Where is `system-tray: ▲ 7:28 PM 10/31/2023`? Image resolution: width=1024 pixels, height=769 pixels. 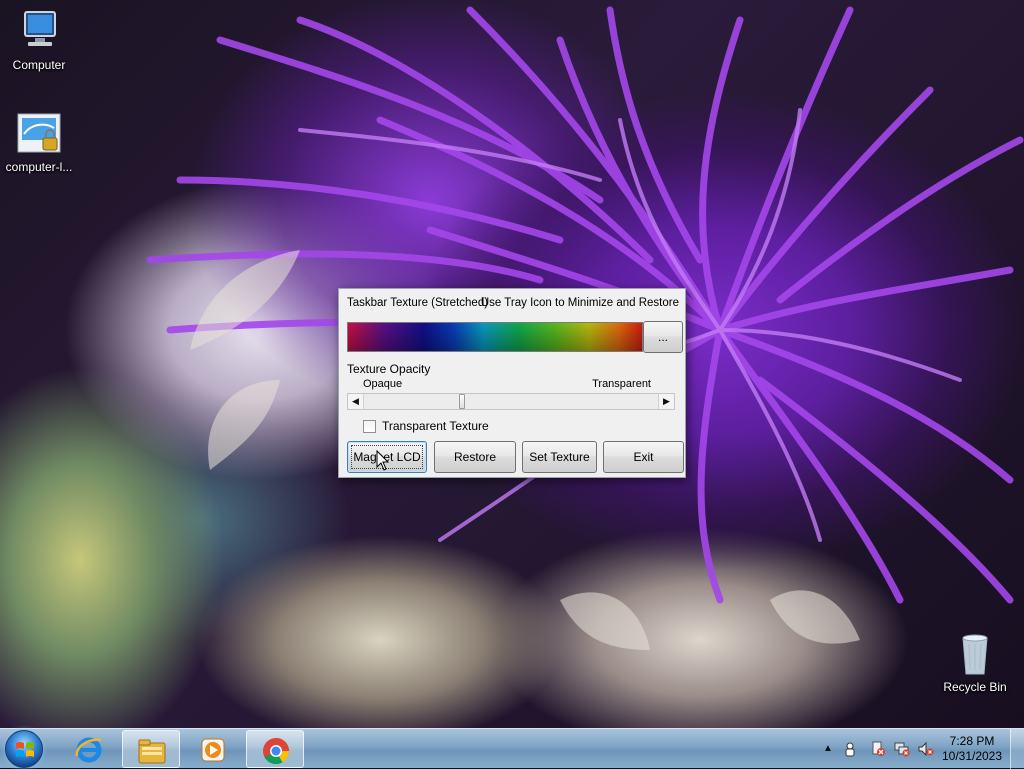
system-tray: ▲ 7:28 PM 10/31/2023 is located at coordinates (914, 749).